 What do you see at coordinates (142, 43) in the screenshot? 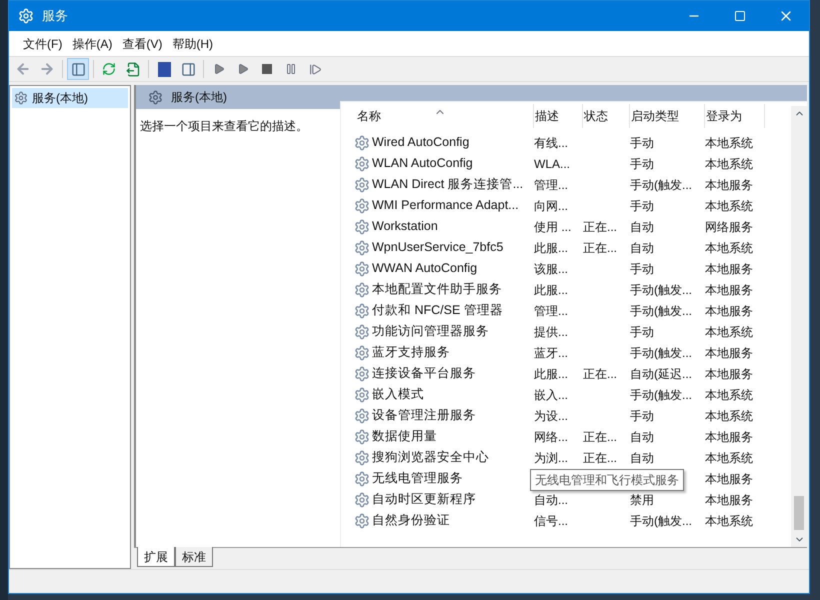
I see `menu-item: 查看(V)` at bounding box center [142, 43].